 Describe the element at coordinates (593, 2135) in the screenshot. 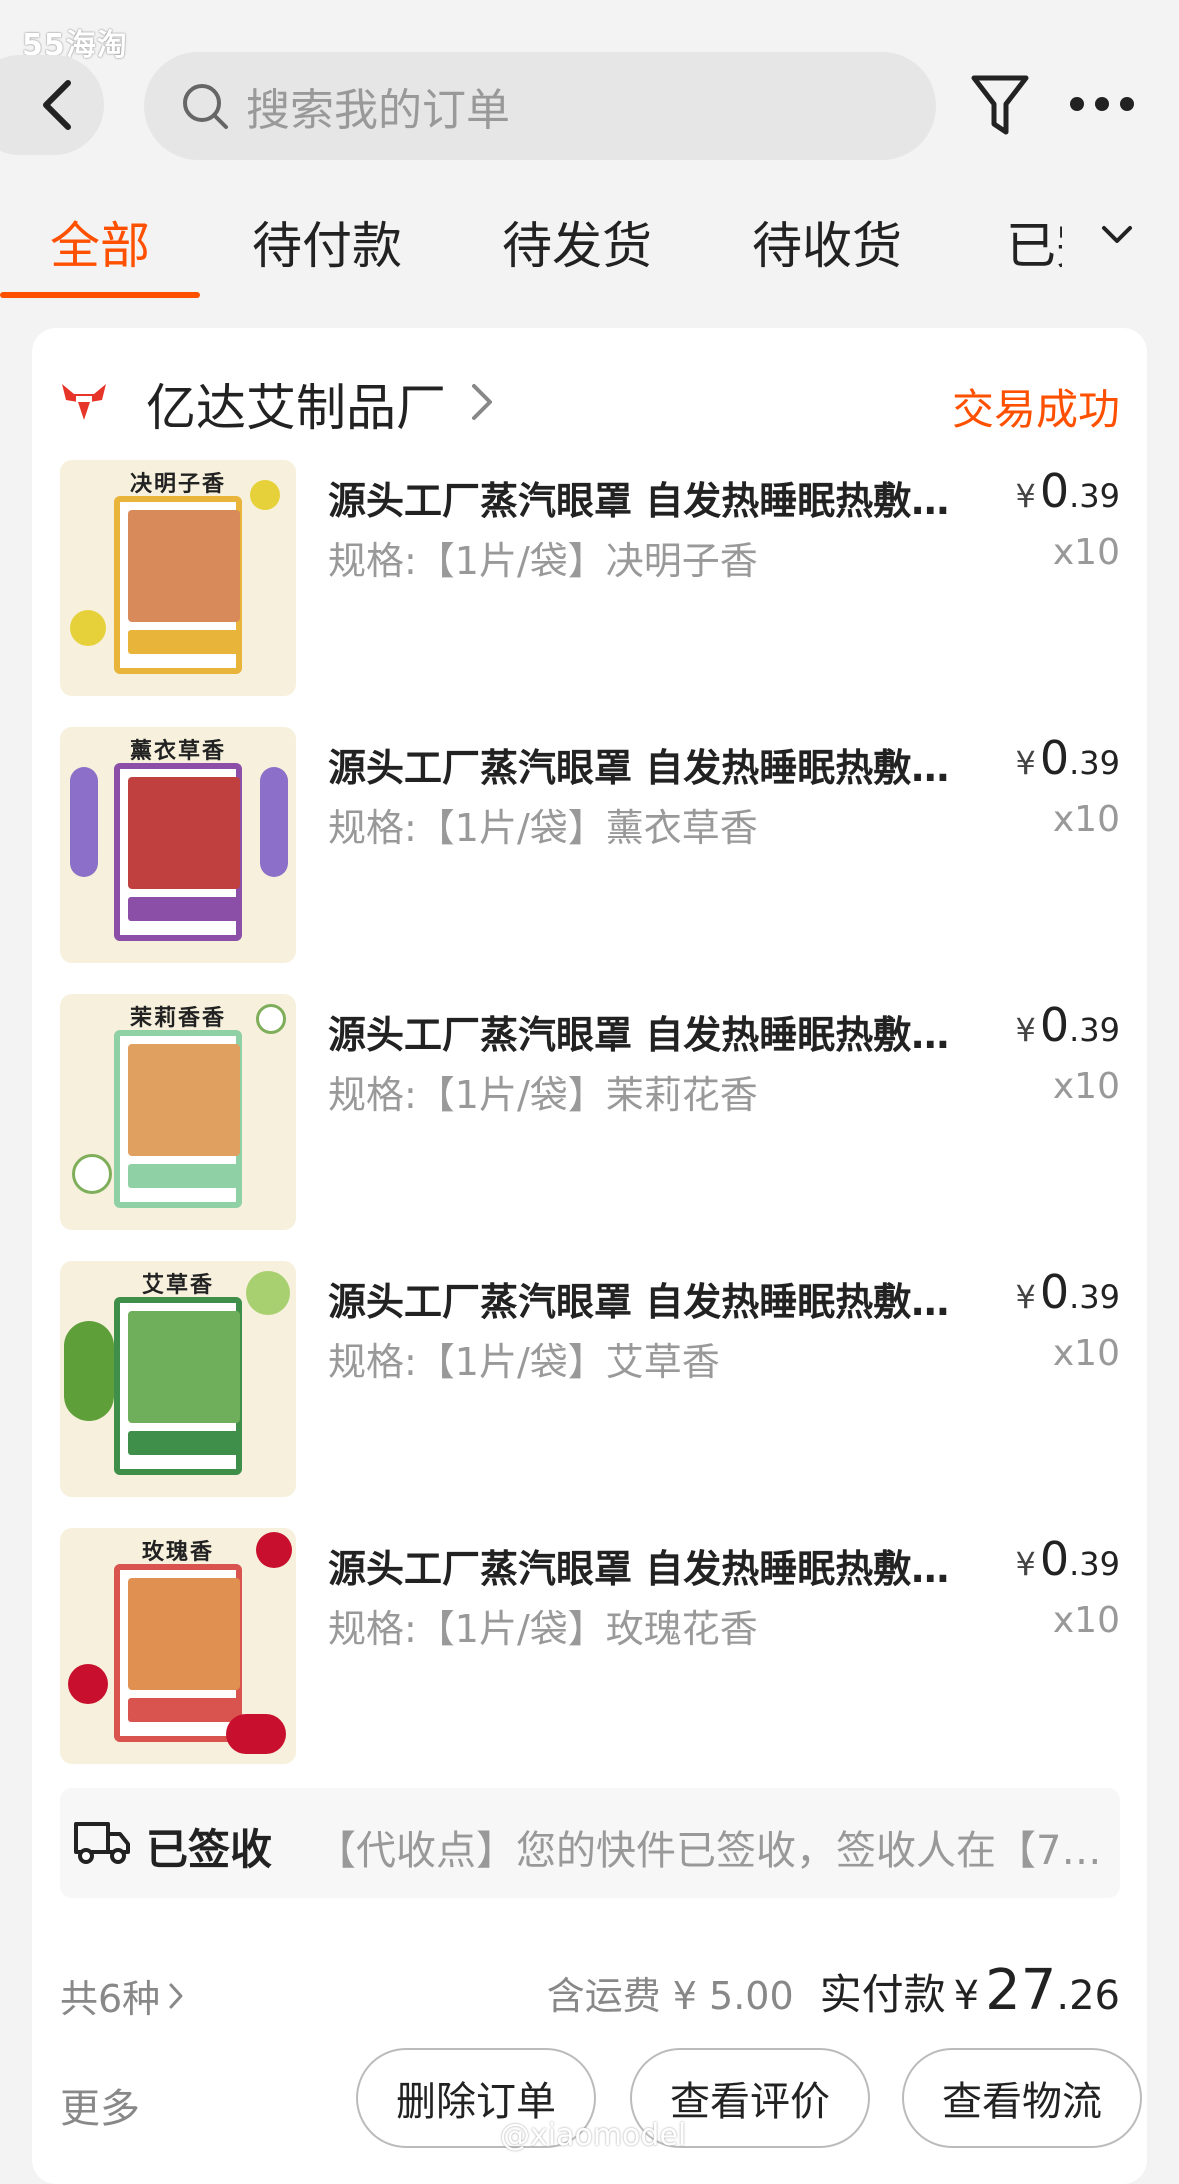

I see `watermark-bottom: @xiaomodel` at that location.